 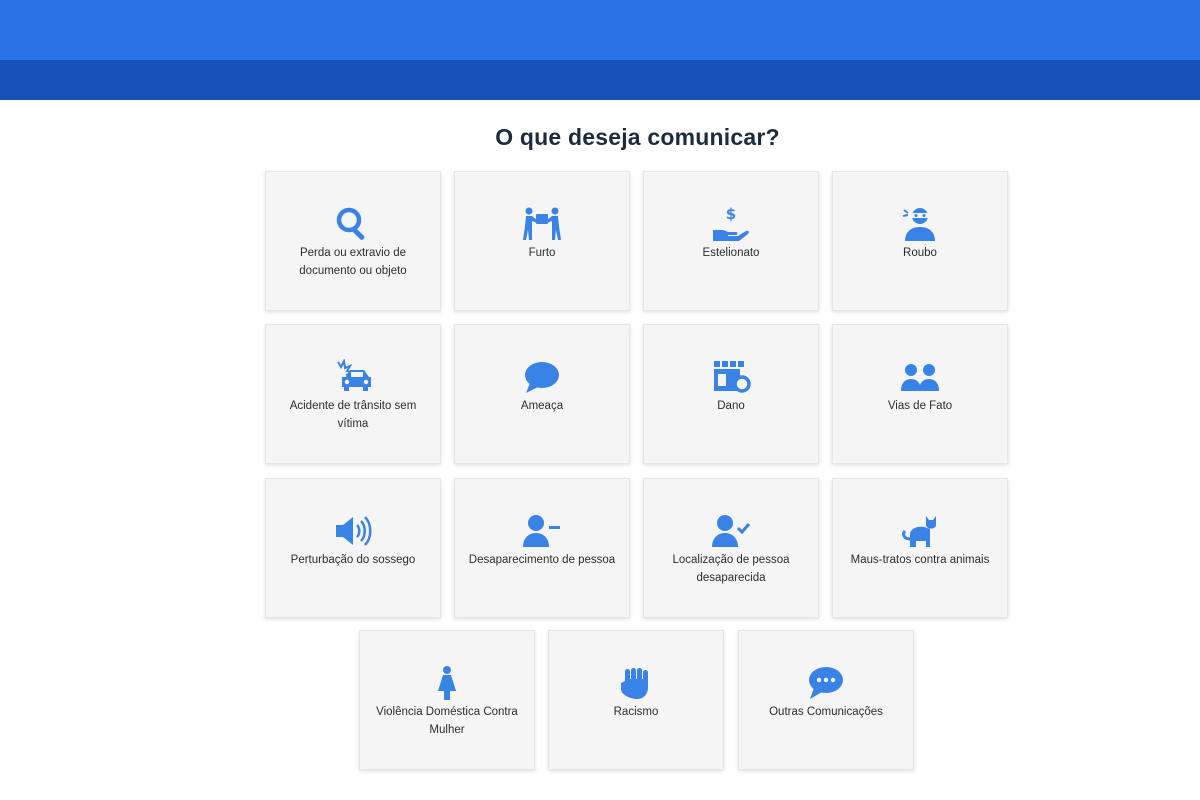 I want to click on option-desaparecimento-pessoa: Desaparecimento de pessoa, so click(x=542, y=548).